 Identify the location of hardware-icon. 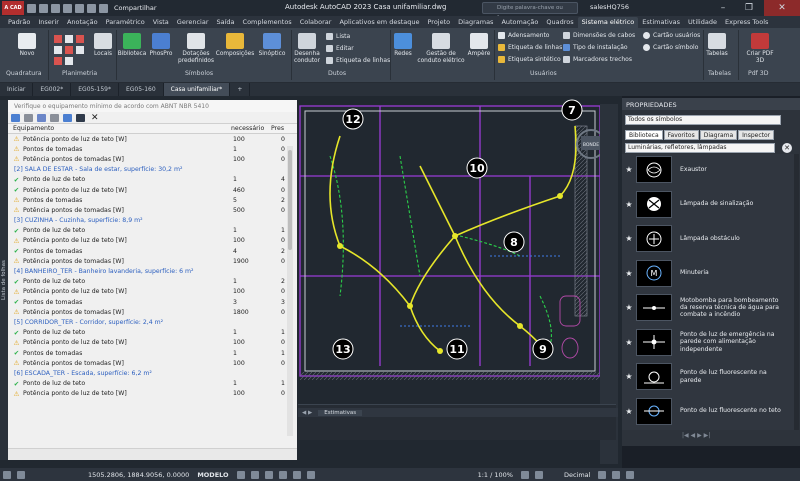
(616, 474).